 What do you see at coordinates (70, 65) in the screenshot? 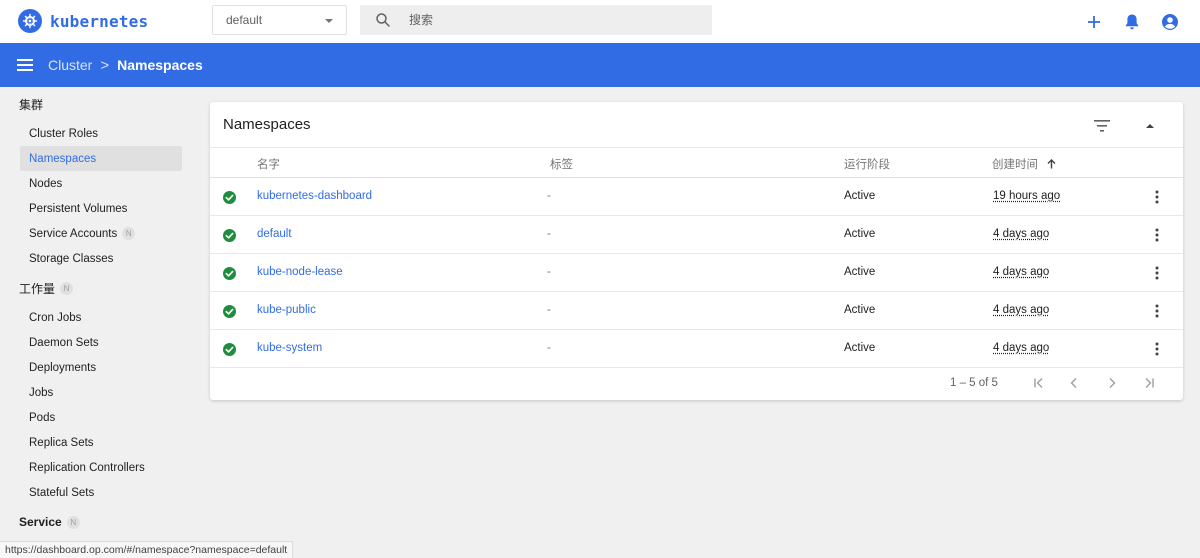
I see `breadcrumb-cluster-link: Cluster` at bounding box center [70, 65].